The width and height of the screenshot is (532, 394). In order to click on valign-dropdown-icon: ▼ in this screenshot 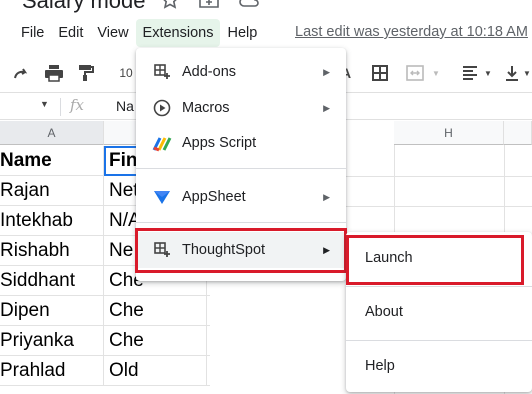, I will do `click(527, 73)`.